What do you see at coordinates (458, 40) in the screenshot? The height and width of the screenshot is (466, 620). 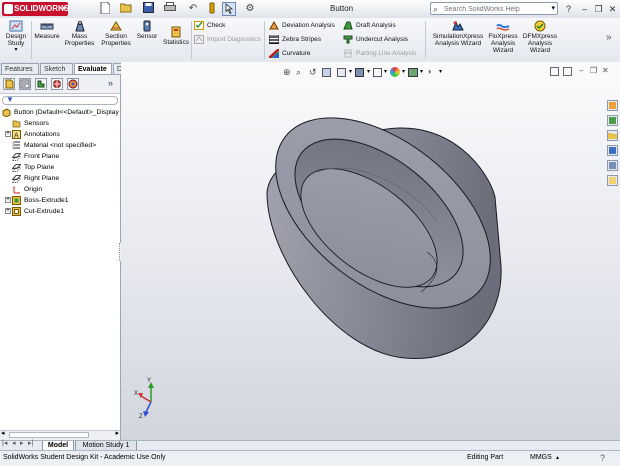 I see `simulationxpress-label: SimulationXpress Analysis Wizard` at bounding box center [458, 40].